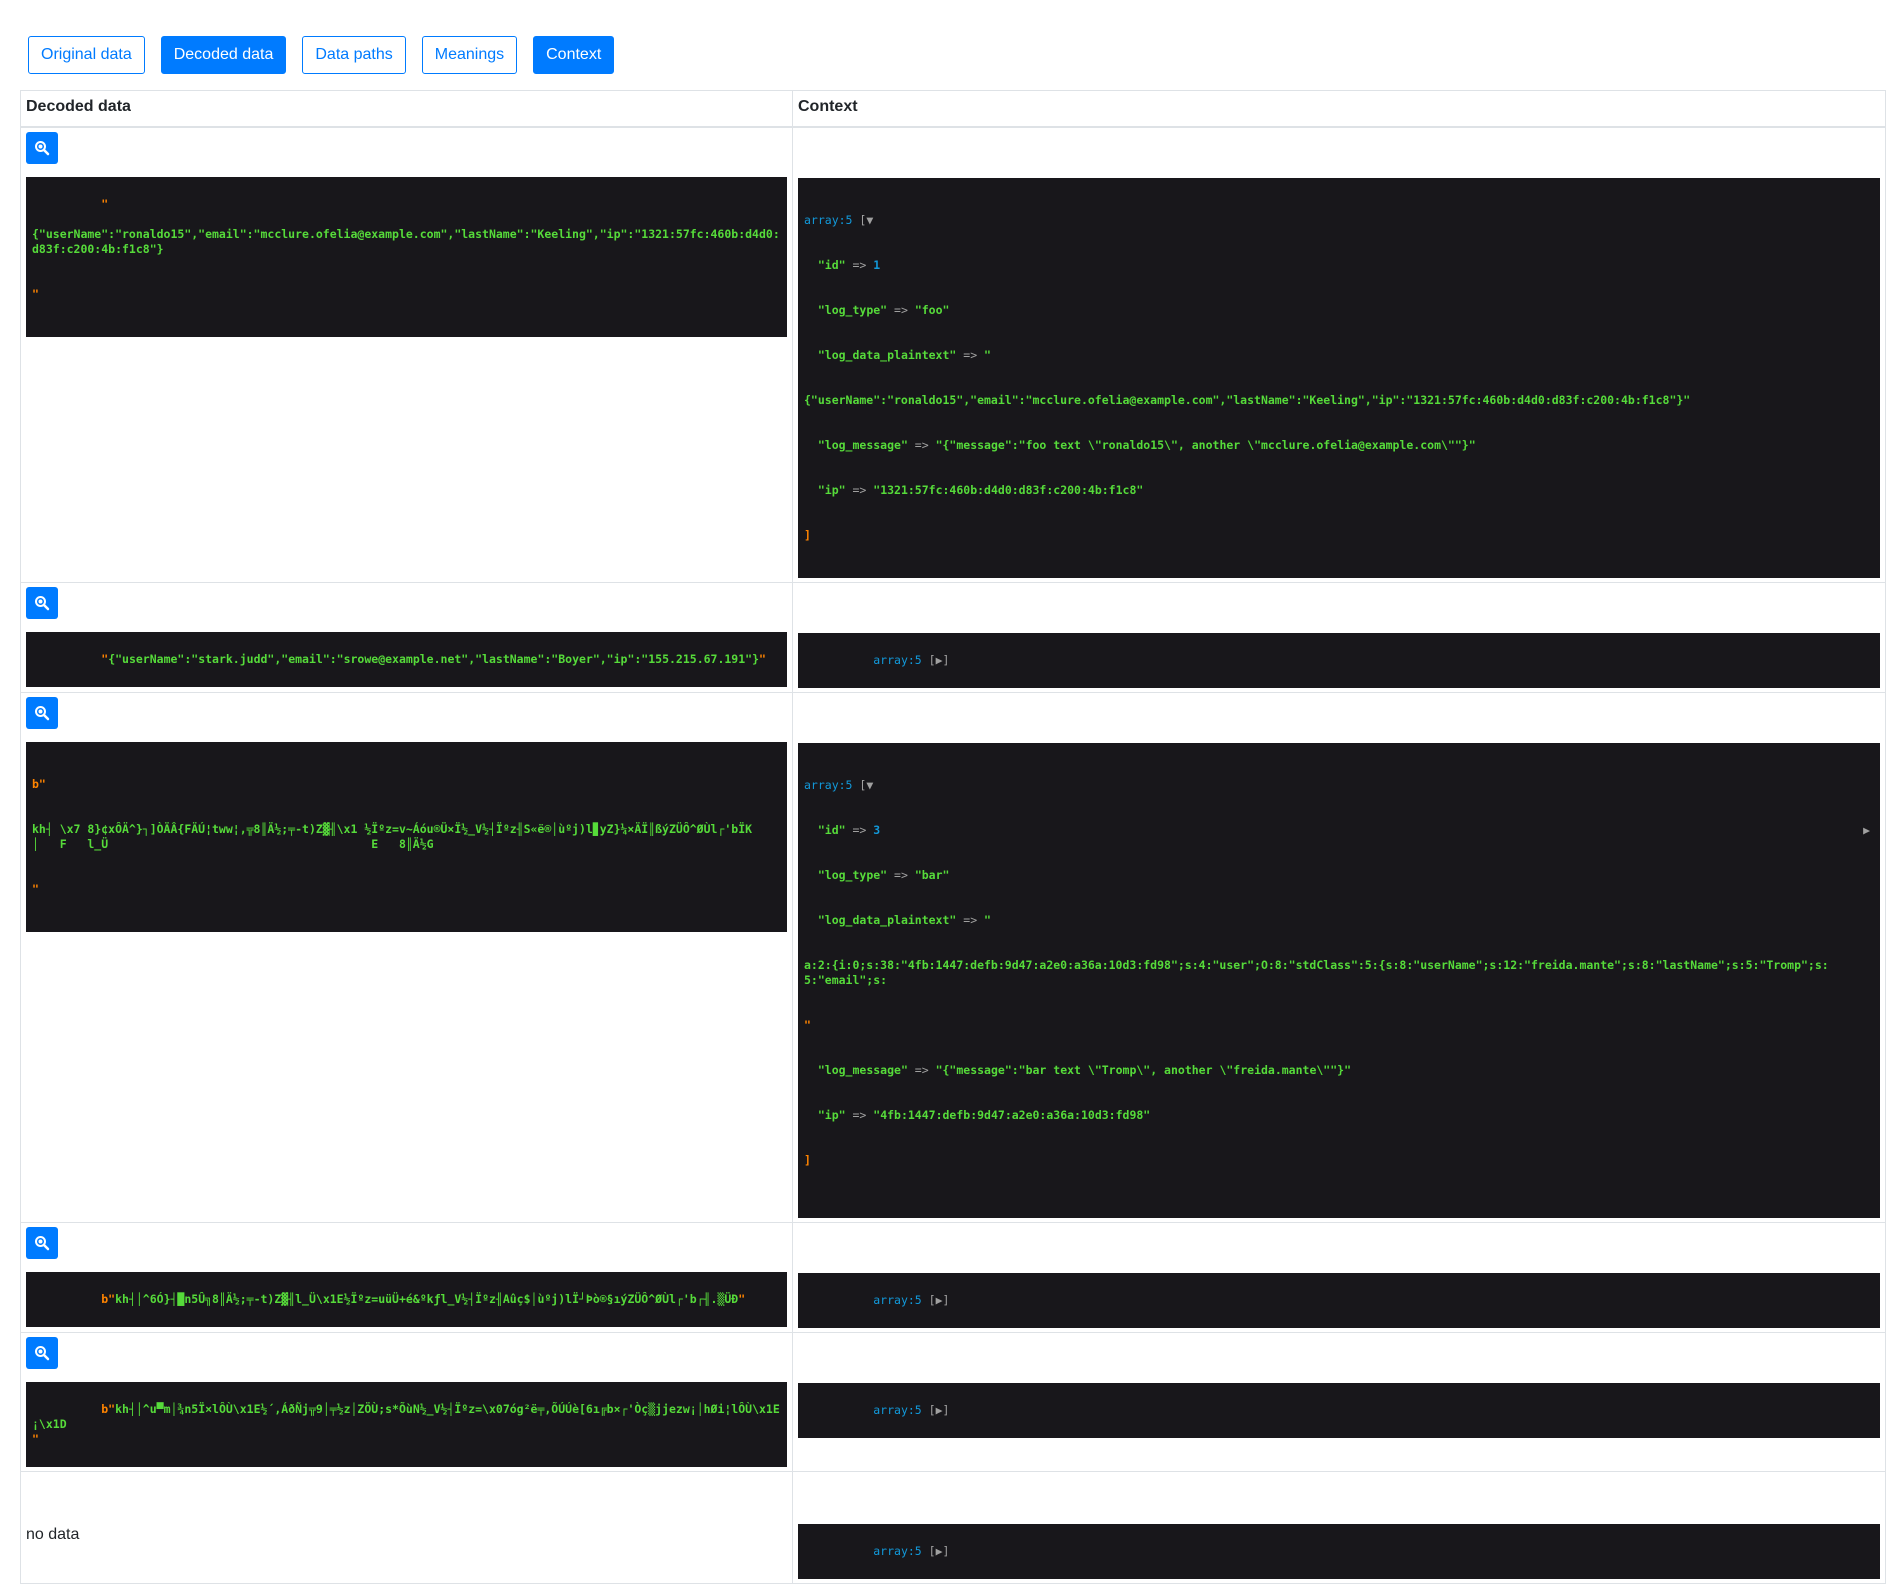 The height and width of the screenshot is (1584, 1890). I want to click on dump-value: "4fb:1447:defb:9d47:a2e0:a36a:10d3:fd98", so click(1012, 1114).